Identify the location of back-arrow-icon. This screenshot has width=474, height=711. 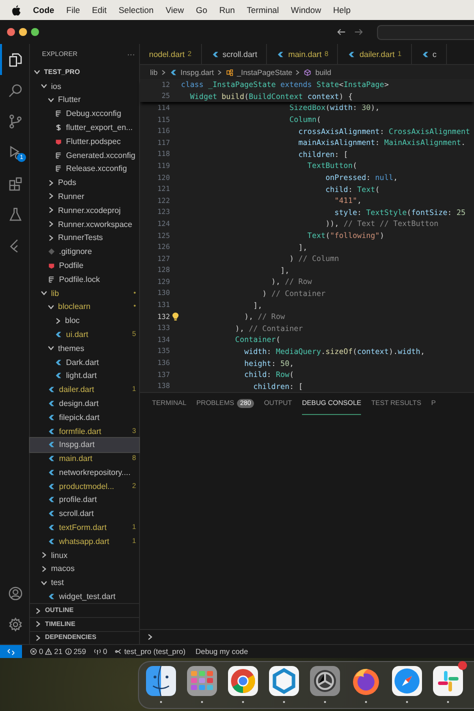
(341, 32).